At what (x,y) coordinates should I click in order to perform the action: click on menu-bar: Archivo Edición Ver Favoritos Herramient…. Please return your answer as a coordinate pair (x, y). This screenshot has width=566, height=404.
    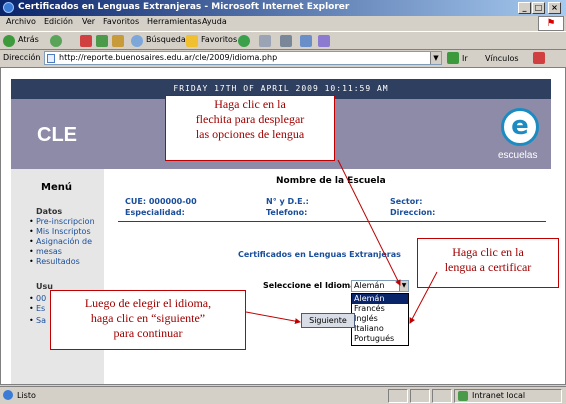
    Looking at the image, I should click on (283, 23).